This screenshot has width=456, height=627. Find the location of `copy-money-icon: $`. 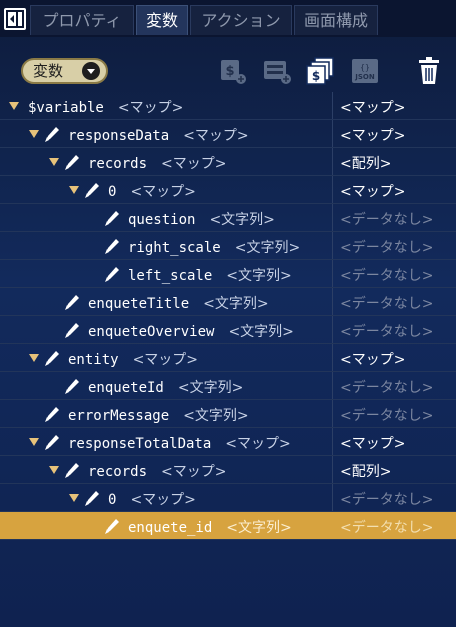

copy-money-icon: $ is located at coordinates (320, 71).